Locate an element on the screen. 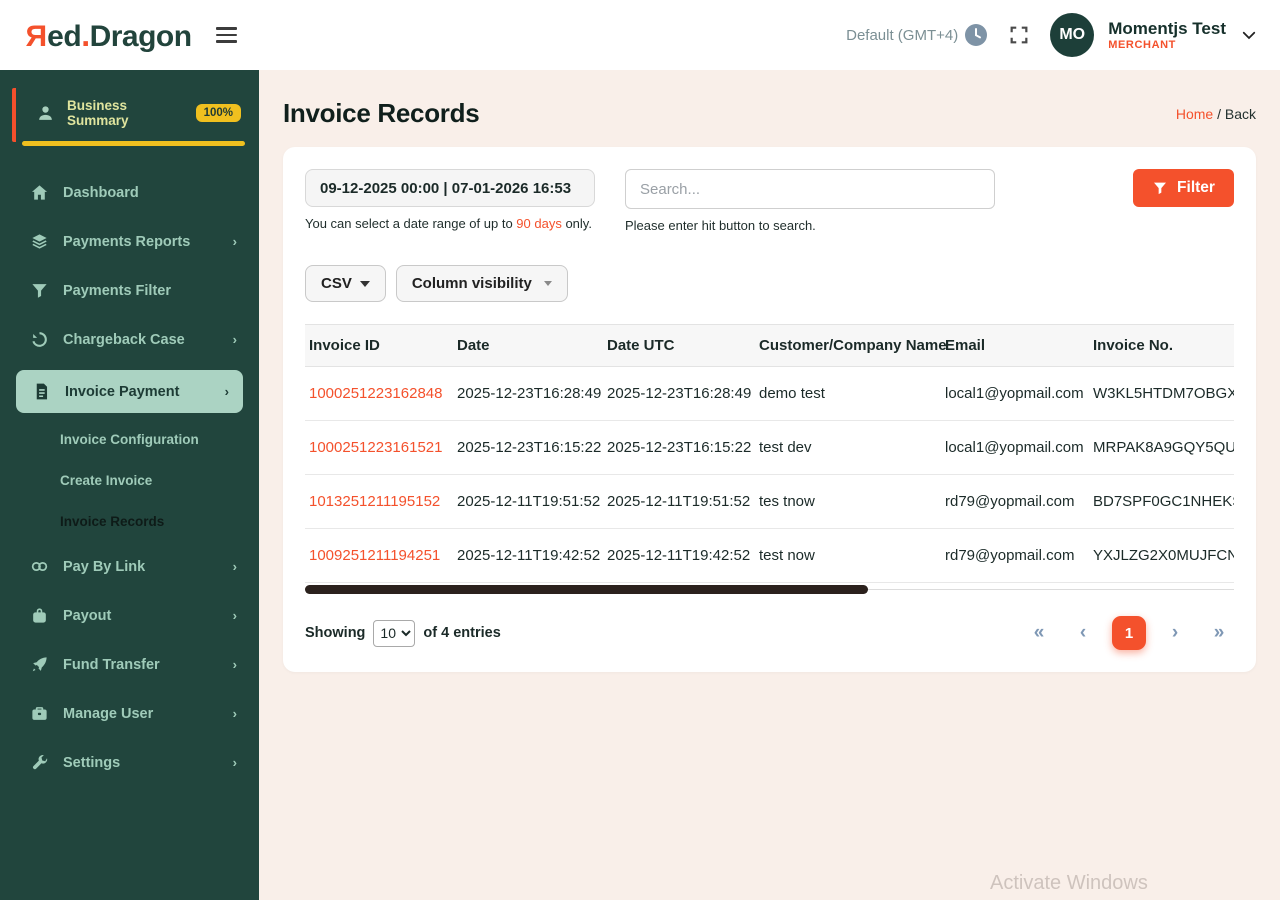  cell-invoice-no: BD7SPF0GC1NHEKSO is located at coordinates (1161, 501).